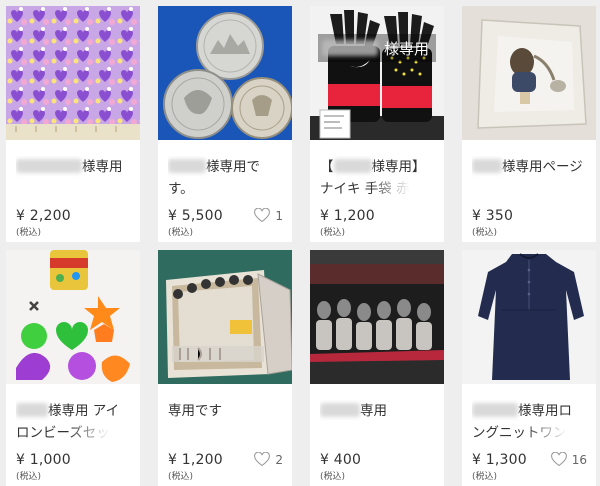 The width and height of the screenshot is (600, 486). I want to click on image-overlay-text: 様専用, so click(406, 49).